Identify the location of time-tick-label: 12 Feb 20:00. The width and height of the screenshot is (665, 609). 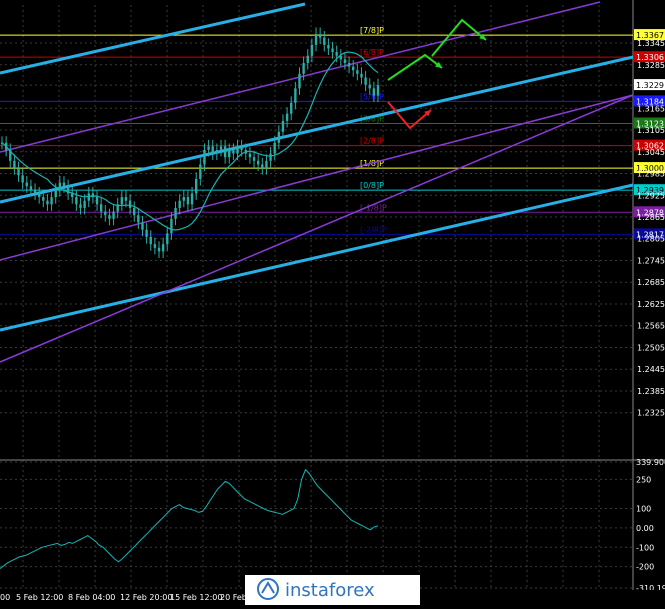
(146, 597).